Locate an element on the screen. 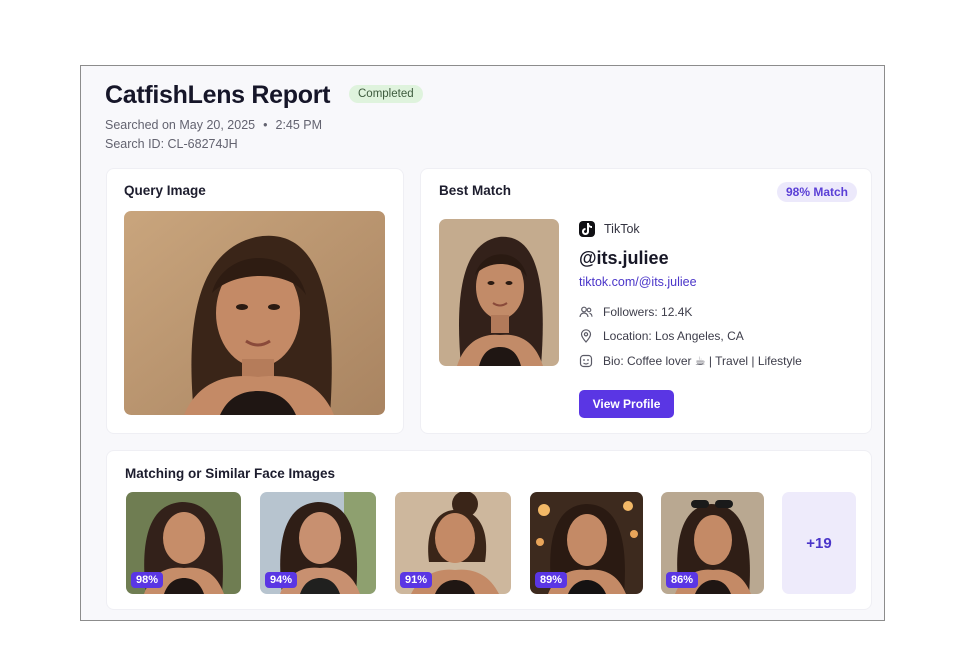 The width and height of the screenshot is (966, 667). best-match-title: Best Match is located at coordinates (475, 190).